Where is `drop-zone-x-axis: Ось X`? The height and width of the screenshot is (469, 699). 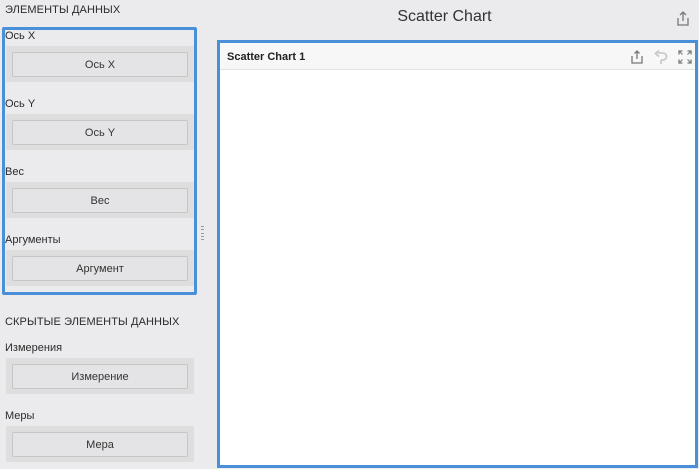 drop-zone-x-axis: Ось X is located at coordinates (100, 64).